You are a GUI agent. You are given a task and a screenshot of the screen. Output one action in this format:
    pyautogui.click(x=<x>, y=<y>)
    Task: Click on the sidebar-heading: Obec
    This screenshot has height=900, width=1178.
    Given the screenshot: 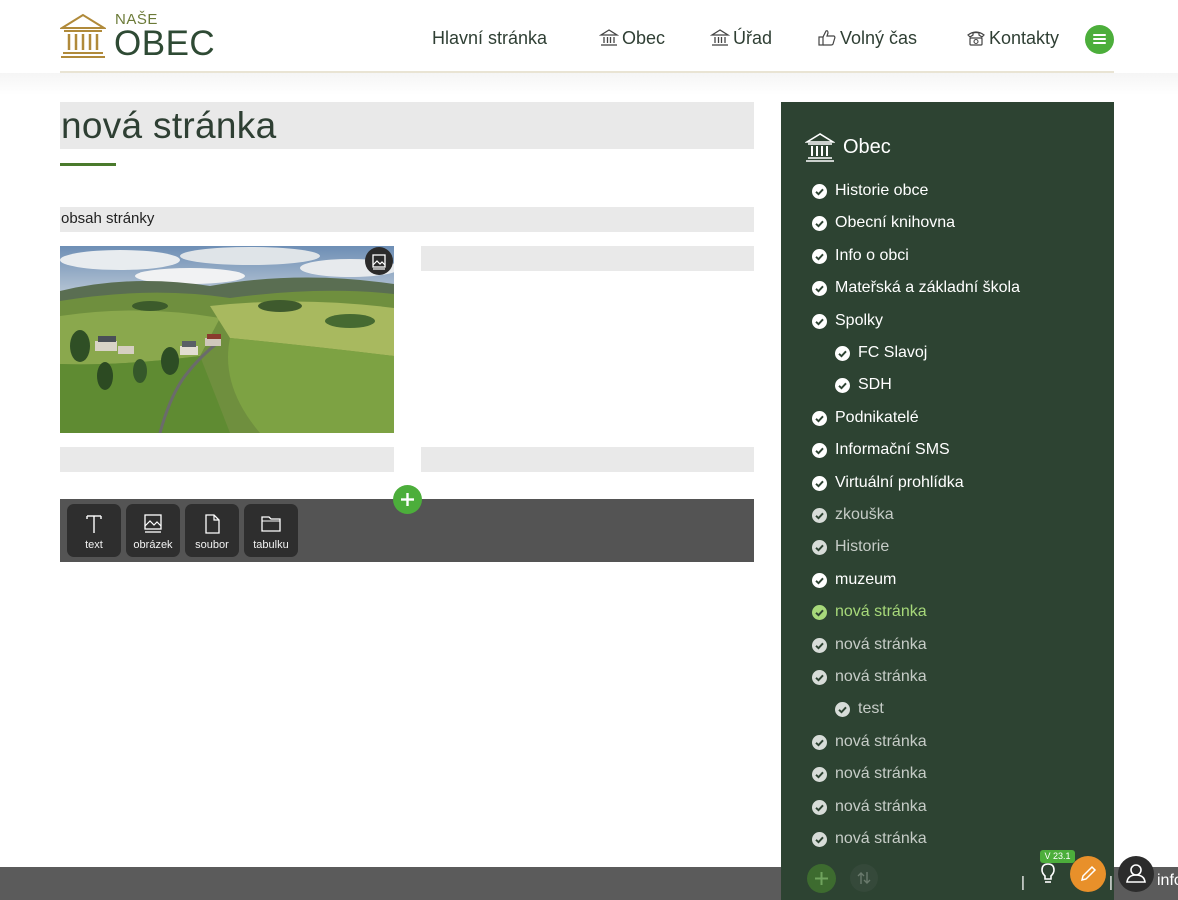 What is the action you would take?
    pyautogui.click(x=848, y=147)
    